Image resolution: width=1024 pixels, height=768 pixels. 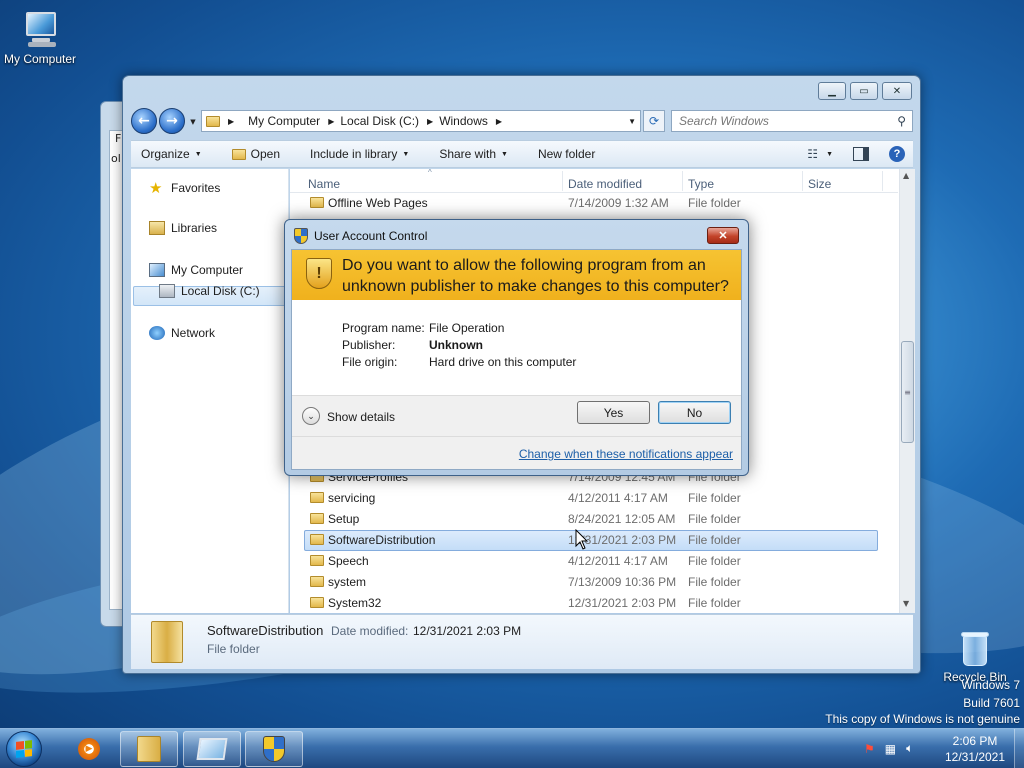 What do you see at coordinates (196, 270) in the screenshot?
I see `nav-item-my-computer: My Computer` at bounding box center [196, 270].